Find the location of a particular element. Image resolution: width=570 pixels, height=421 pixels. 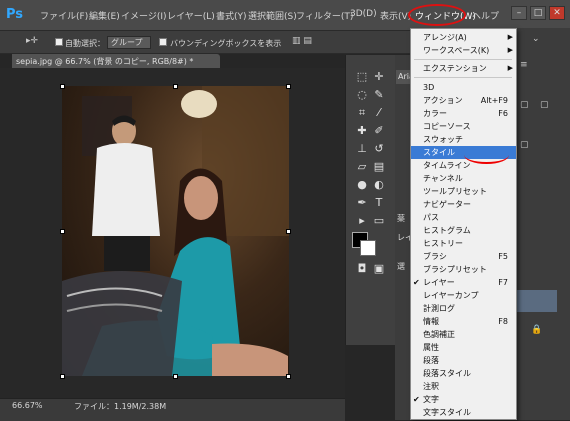

menu-item-history: ヒストリー is located at coordinates (463, 243).